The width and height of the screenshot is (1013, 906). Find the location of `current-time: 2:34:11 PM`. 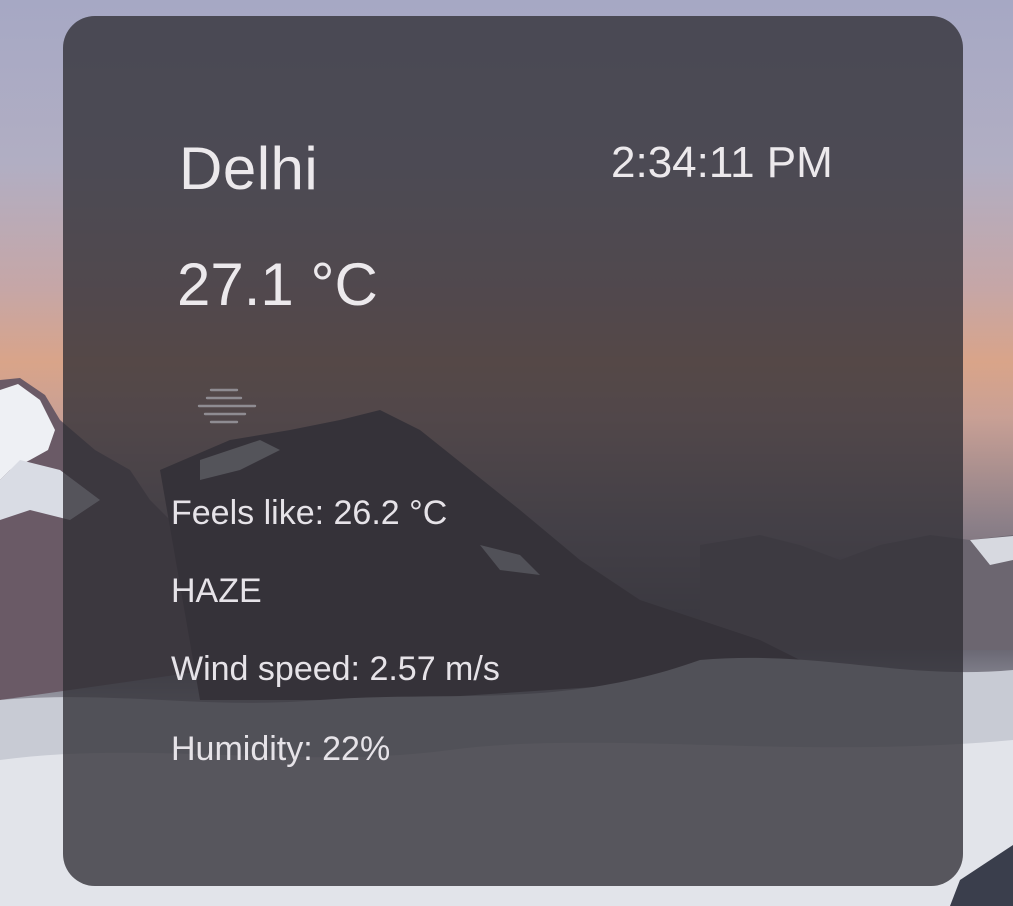

current-time: 2:34:11 PM is located at coordinates (722, 162).